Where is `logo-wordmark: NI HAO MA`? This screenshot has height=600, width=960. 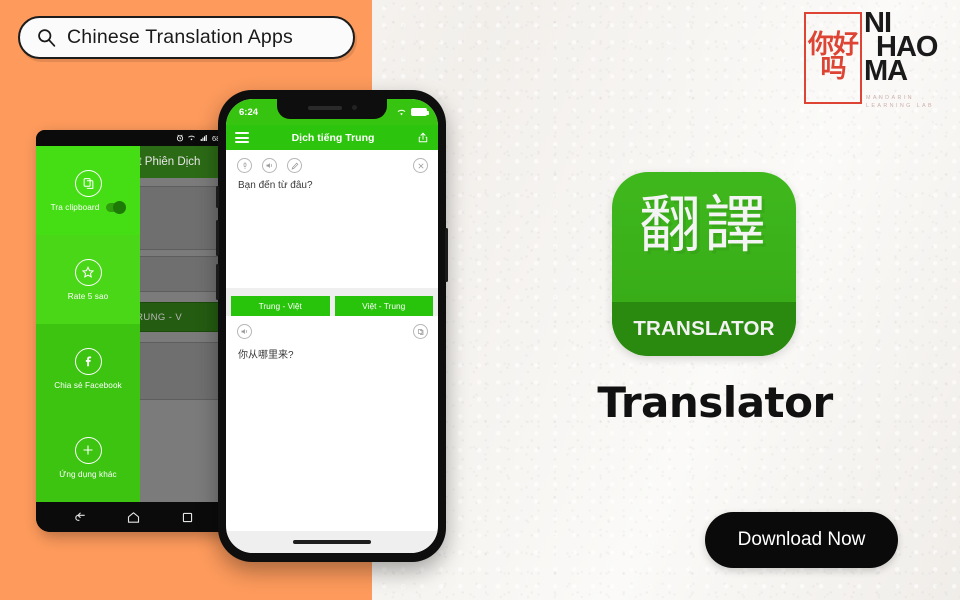
logo-wordmark: NI HAO MA is located at coordinates (901, 48).